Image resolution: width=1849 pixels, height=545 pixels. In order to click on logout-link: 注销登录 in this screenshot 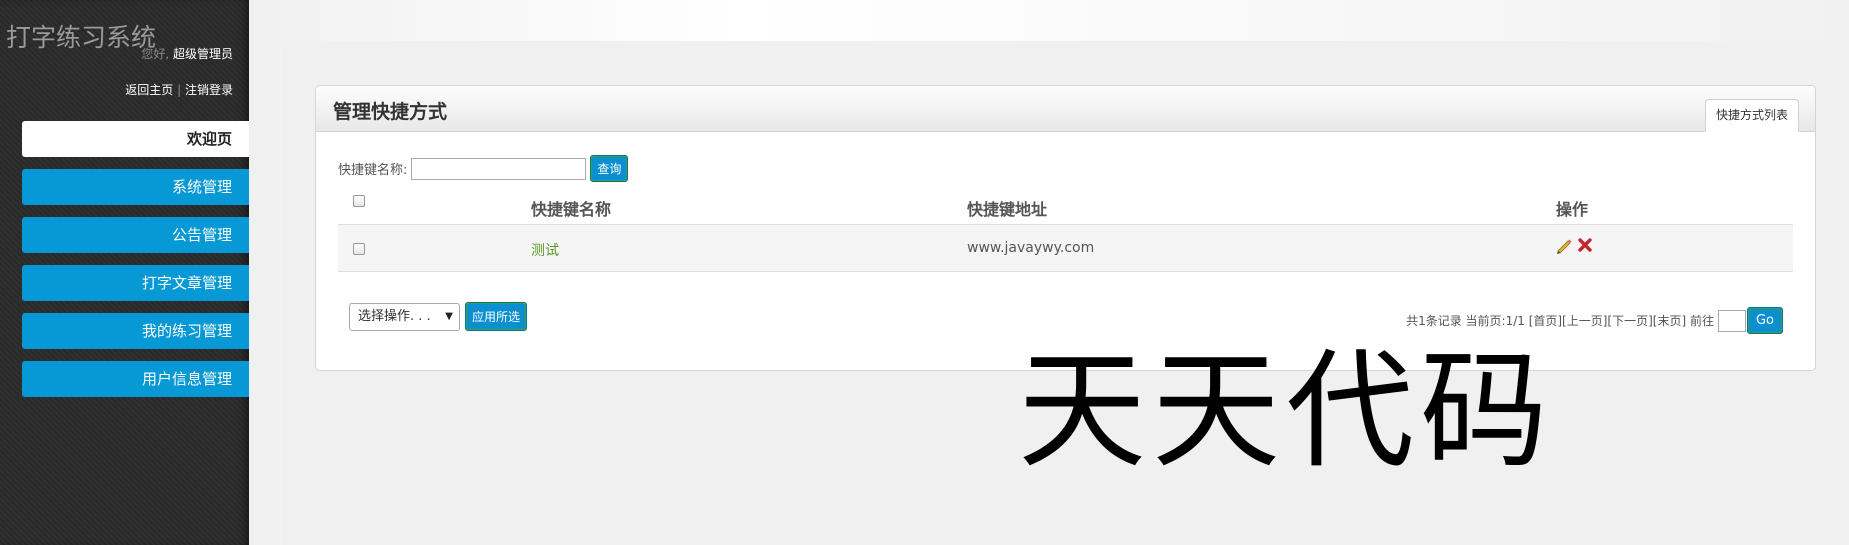, I will do `click(209, 90)`.